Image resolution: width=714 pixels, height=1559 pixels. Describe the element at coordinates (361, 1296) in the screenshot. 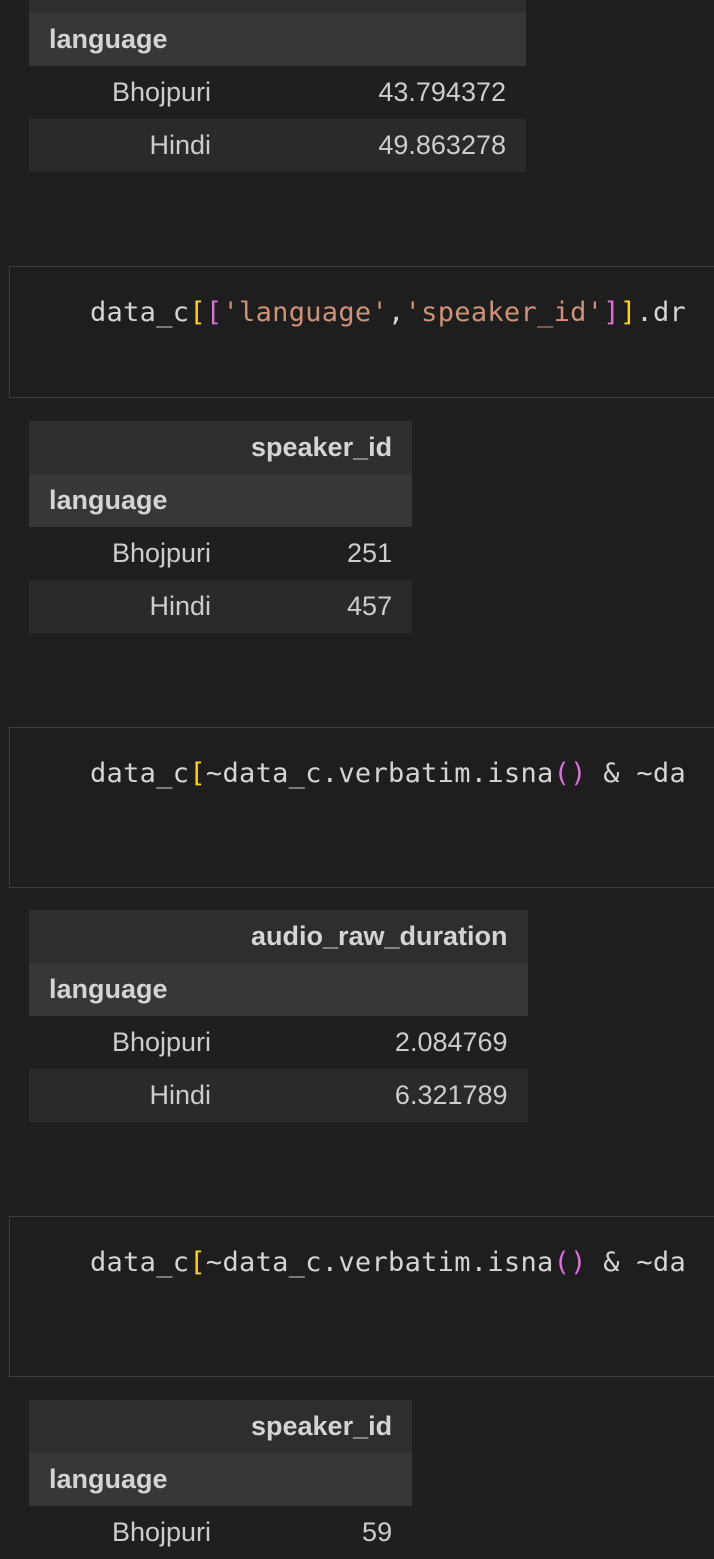

I see `code-cell-3: data_c[~data_c.verbatim.isna() & ~da` at that location.